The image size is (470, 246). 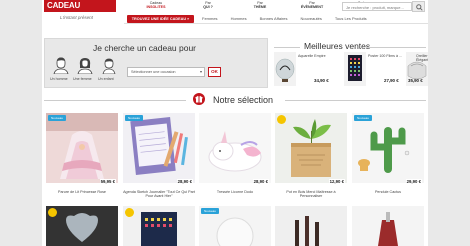 I want to click on best-seller-name: Oreiller Élégant, so click(x=422, y=58).